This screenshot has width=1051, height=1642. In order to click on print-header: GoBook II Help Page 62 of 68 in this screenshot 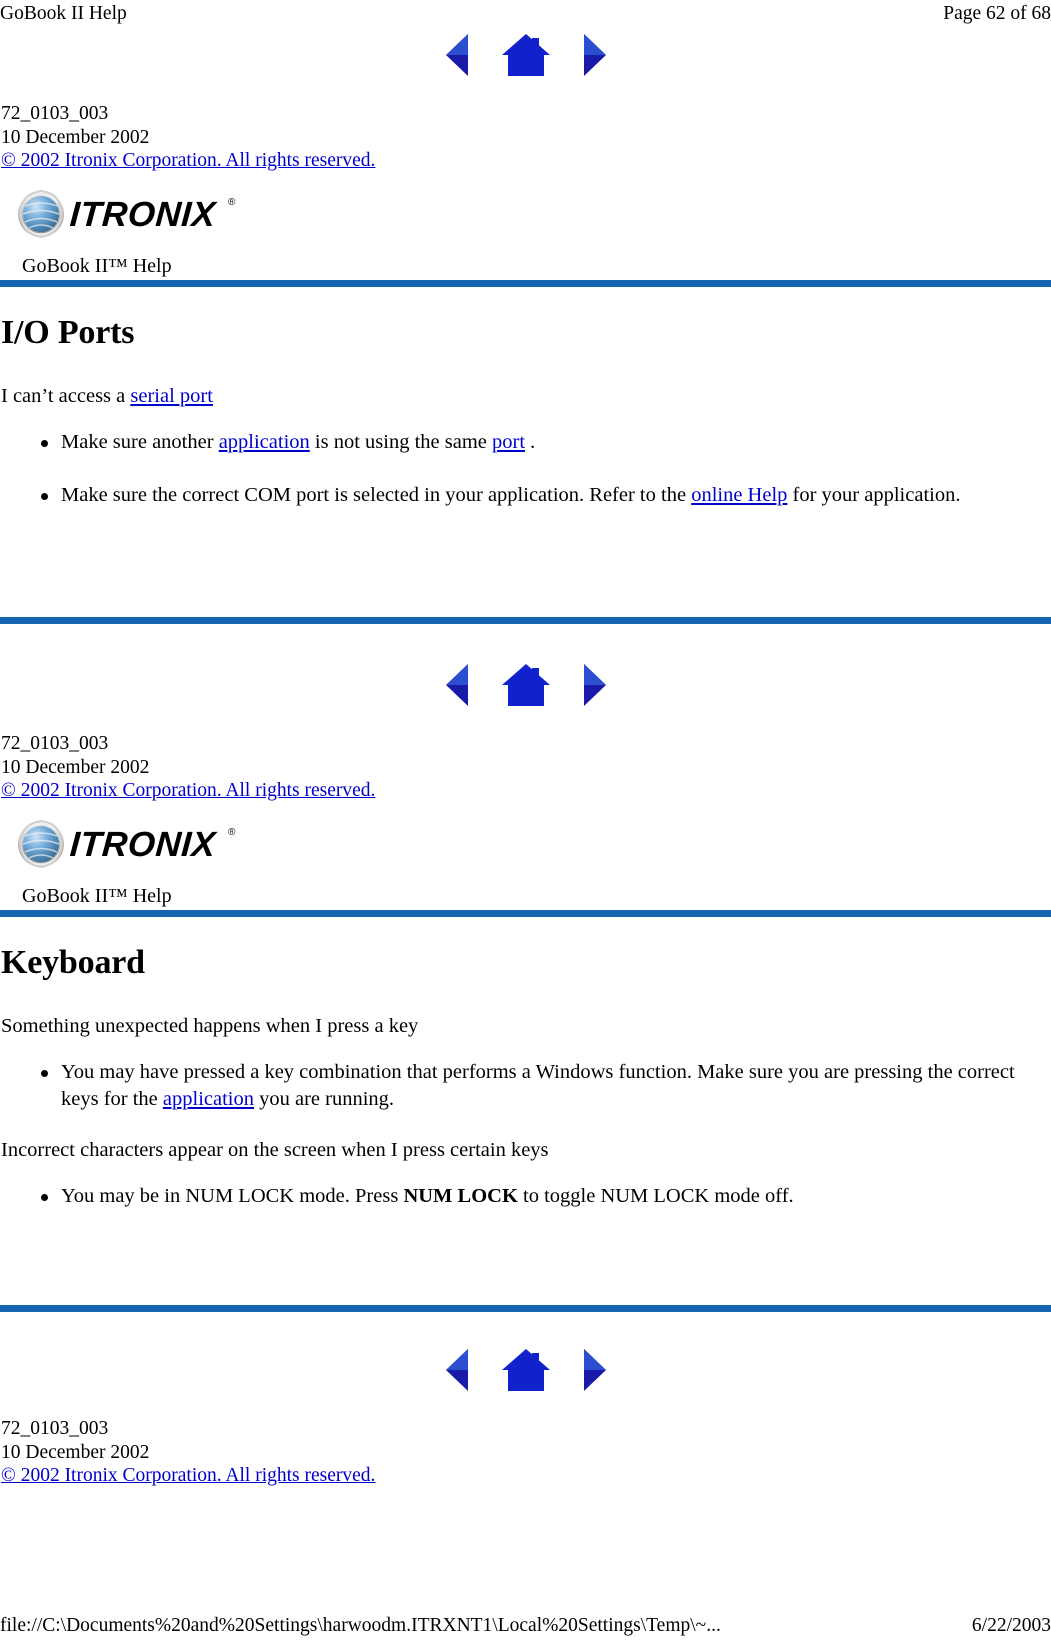, I will do `click(525, 15)`.